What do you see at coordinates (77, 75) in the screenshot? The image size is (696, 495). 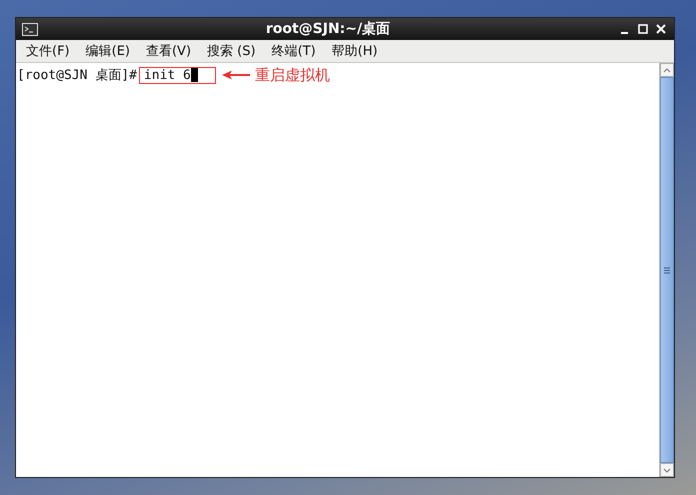 I see `shell-prompt: [root@SJN 桌面]#` at bounding box center [77, 75].